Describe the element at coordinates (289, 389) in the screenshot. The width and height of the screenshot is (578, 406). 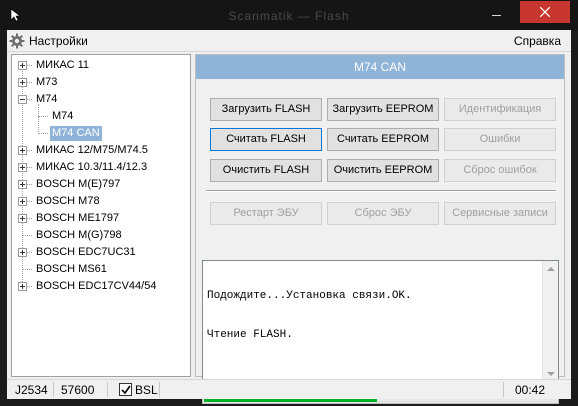
I see `status-bar: J2534 57600 BSL 00:42` at that location.